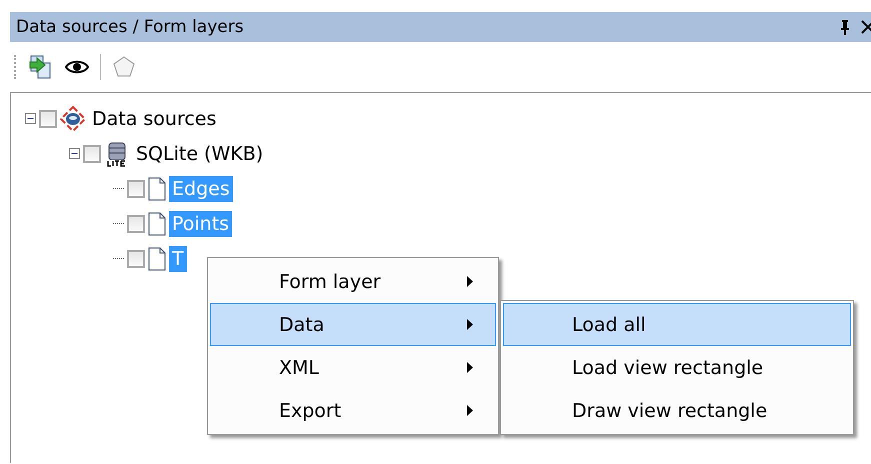 The height and width of the screenshot is (464, 871). I want to click on menu-item: Export, so click(353, 410).